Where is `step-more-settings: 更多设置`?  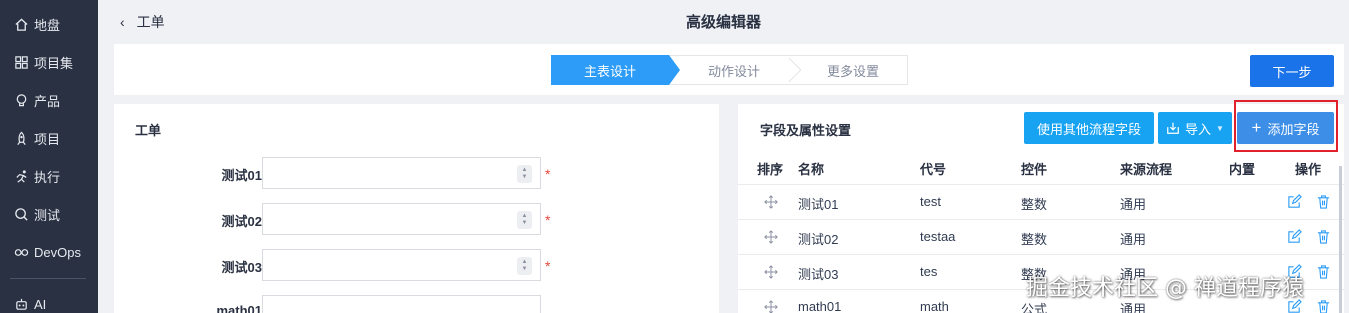
step-more-settings: 更多设置 is located at coordinates (848, 70).